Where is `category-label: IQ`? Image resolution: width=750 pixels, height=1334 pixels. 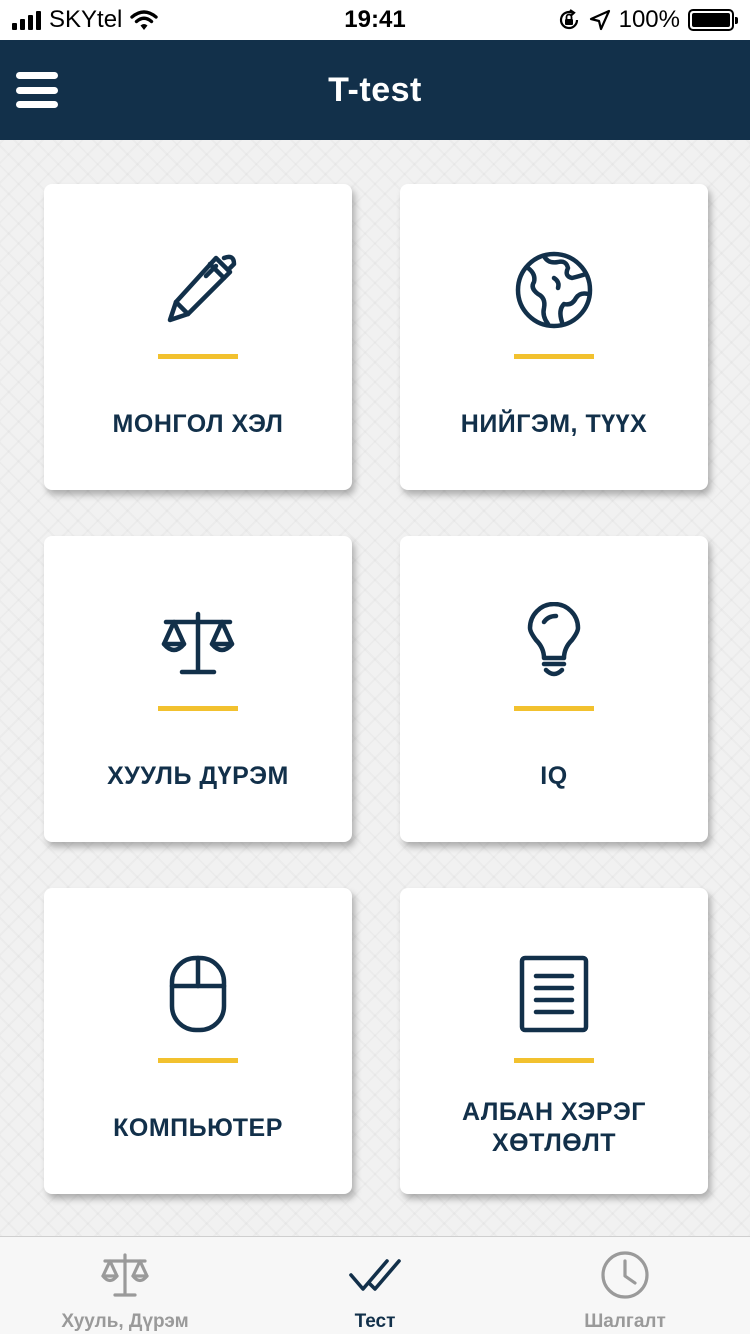 category-label: IQ is located at coordinates (554, 775).